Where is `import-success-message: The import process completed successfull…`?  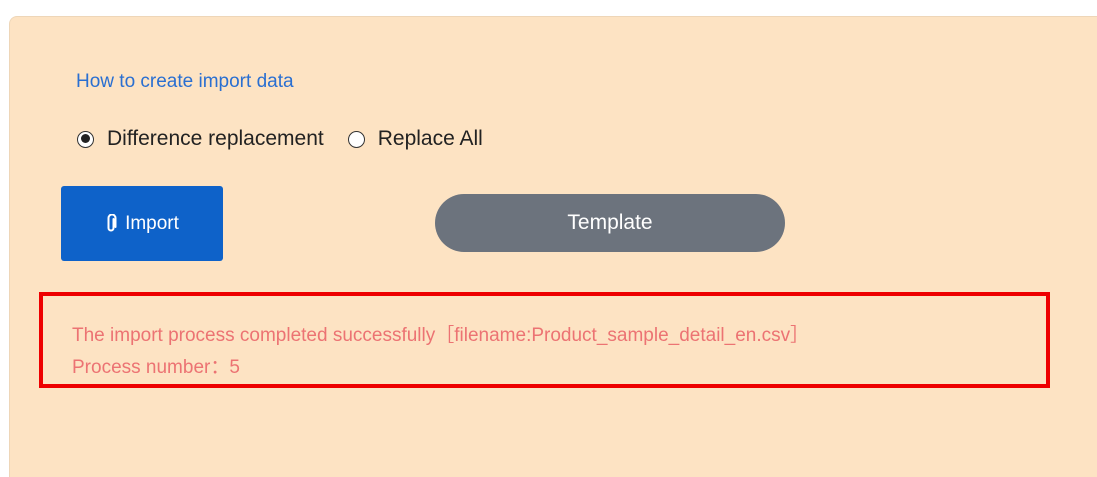
import-success-message: The import process completed successfull… is located at coordinates (441, 335).